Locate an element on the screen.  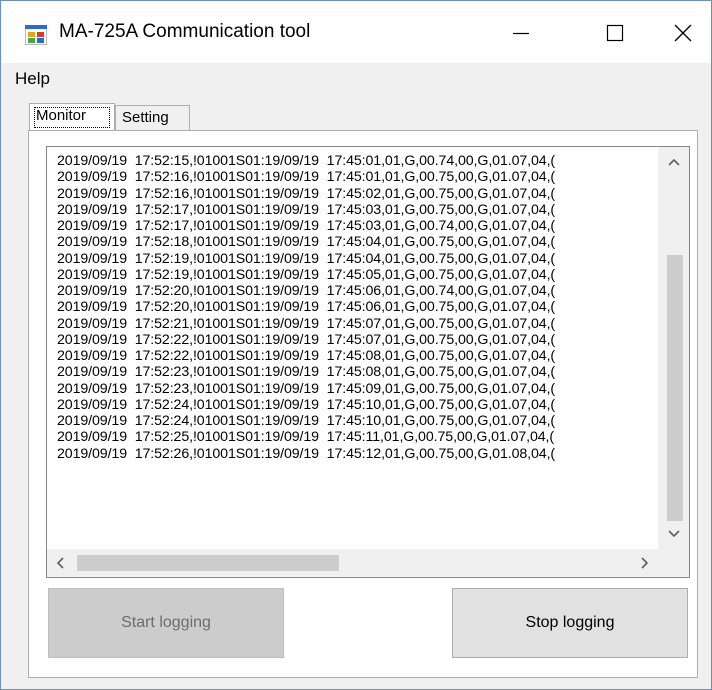
tab-setting-label: Setting is located at coordinates (145, 117).